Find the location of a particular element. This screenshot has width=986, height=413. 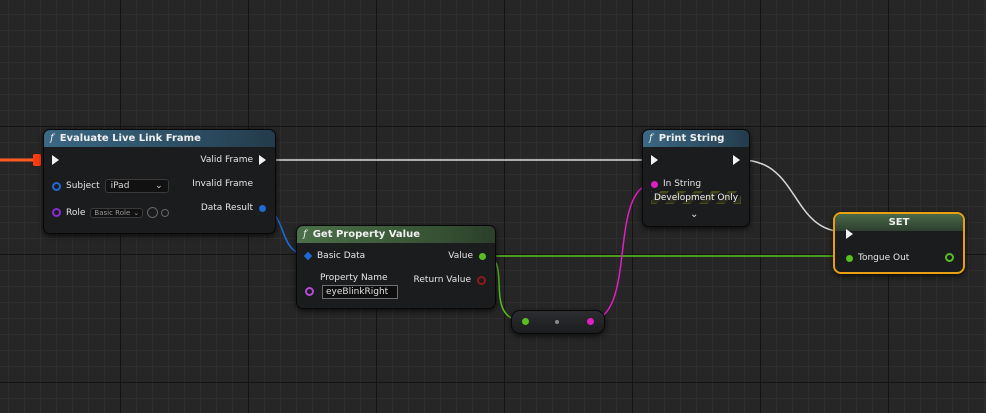

print-exec-in-pin is located at coordinates (654, 160).